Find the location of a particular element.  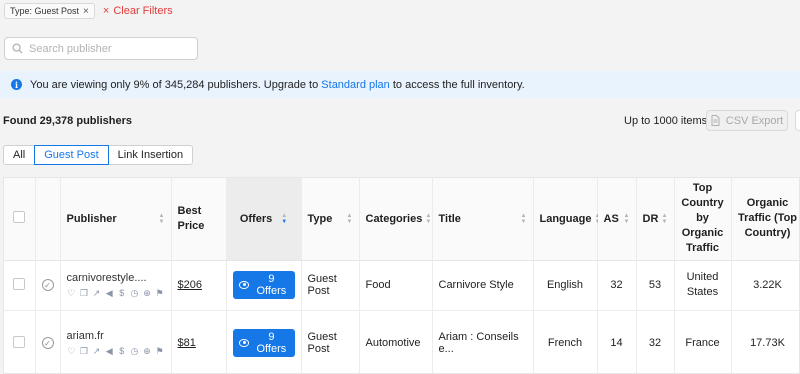

col-type: Type ▲ ▼ is located at coordinates (330, 219).